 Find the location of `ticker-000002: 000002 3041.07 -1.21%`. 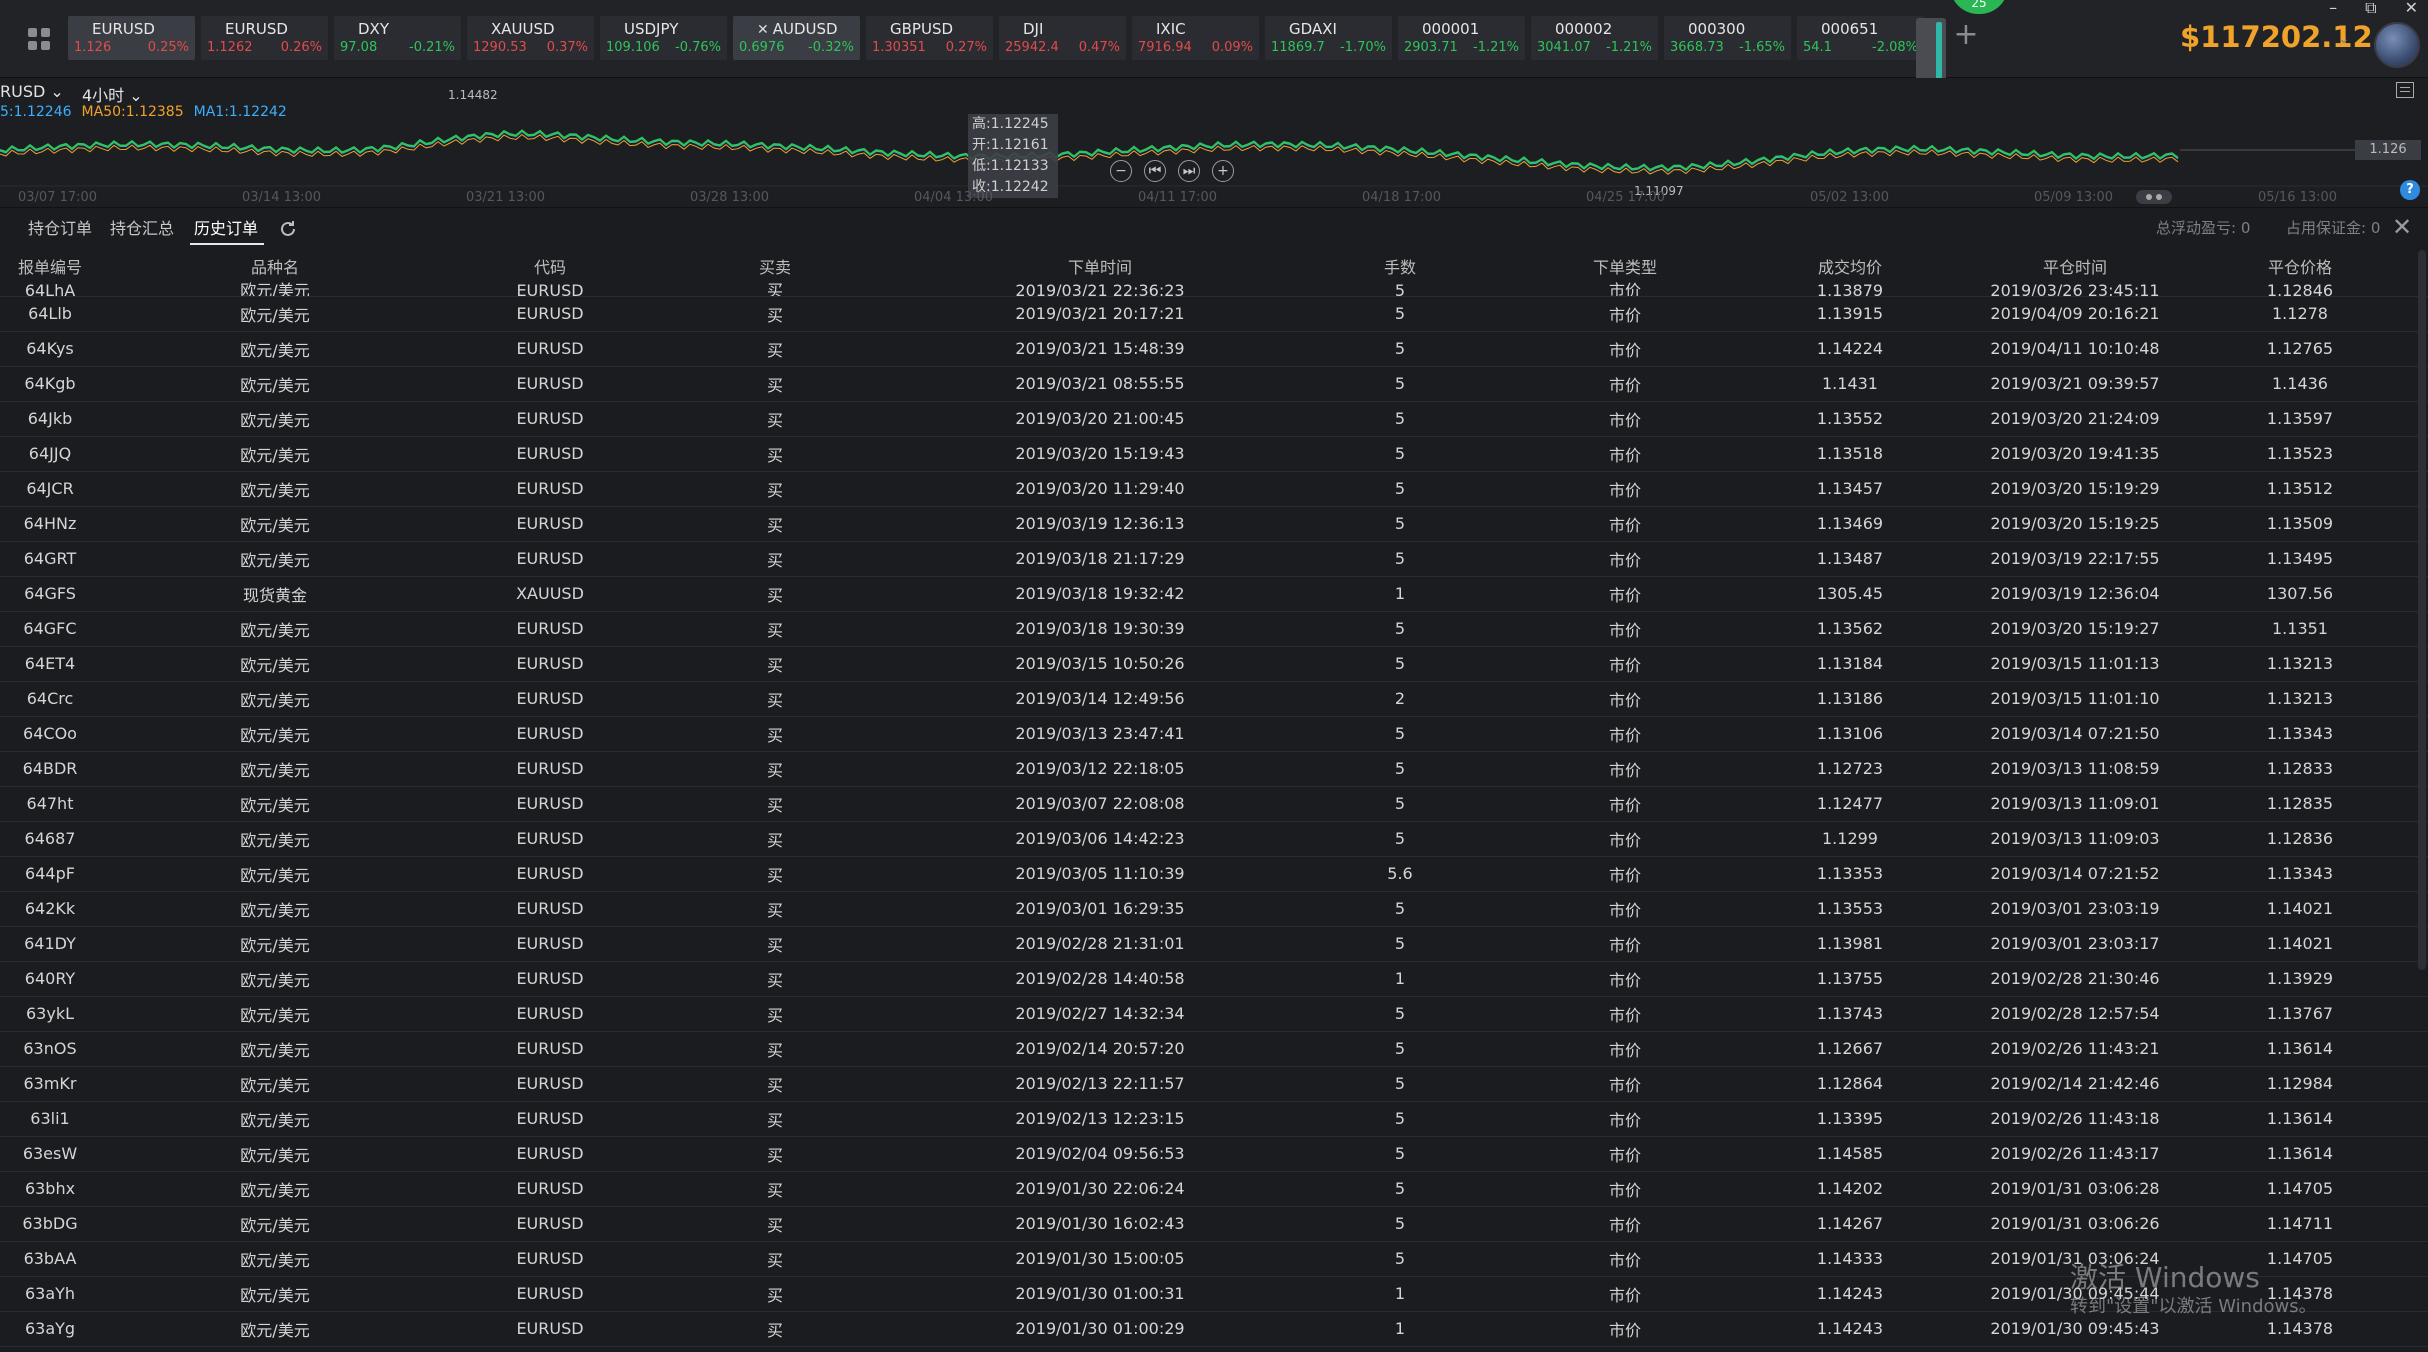

ticker-000002: 000002 3041.07 -1.21% is located at coordinates (1594, 38).